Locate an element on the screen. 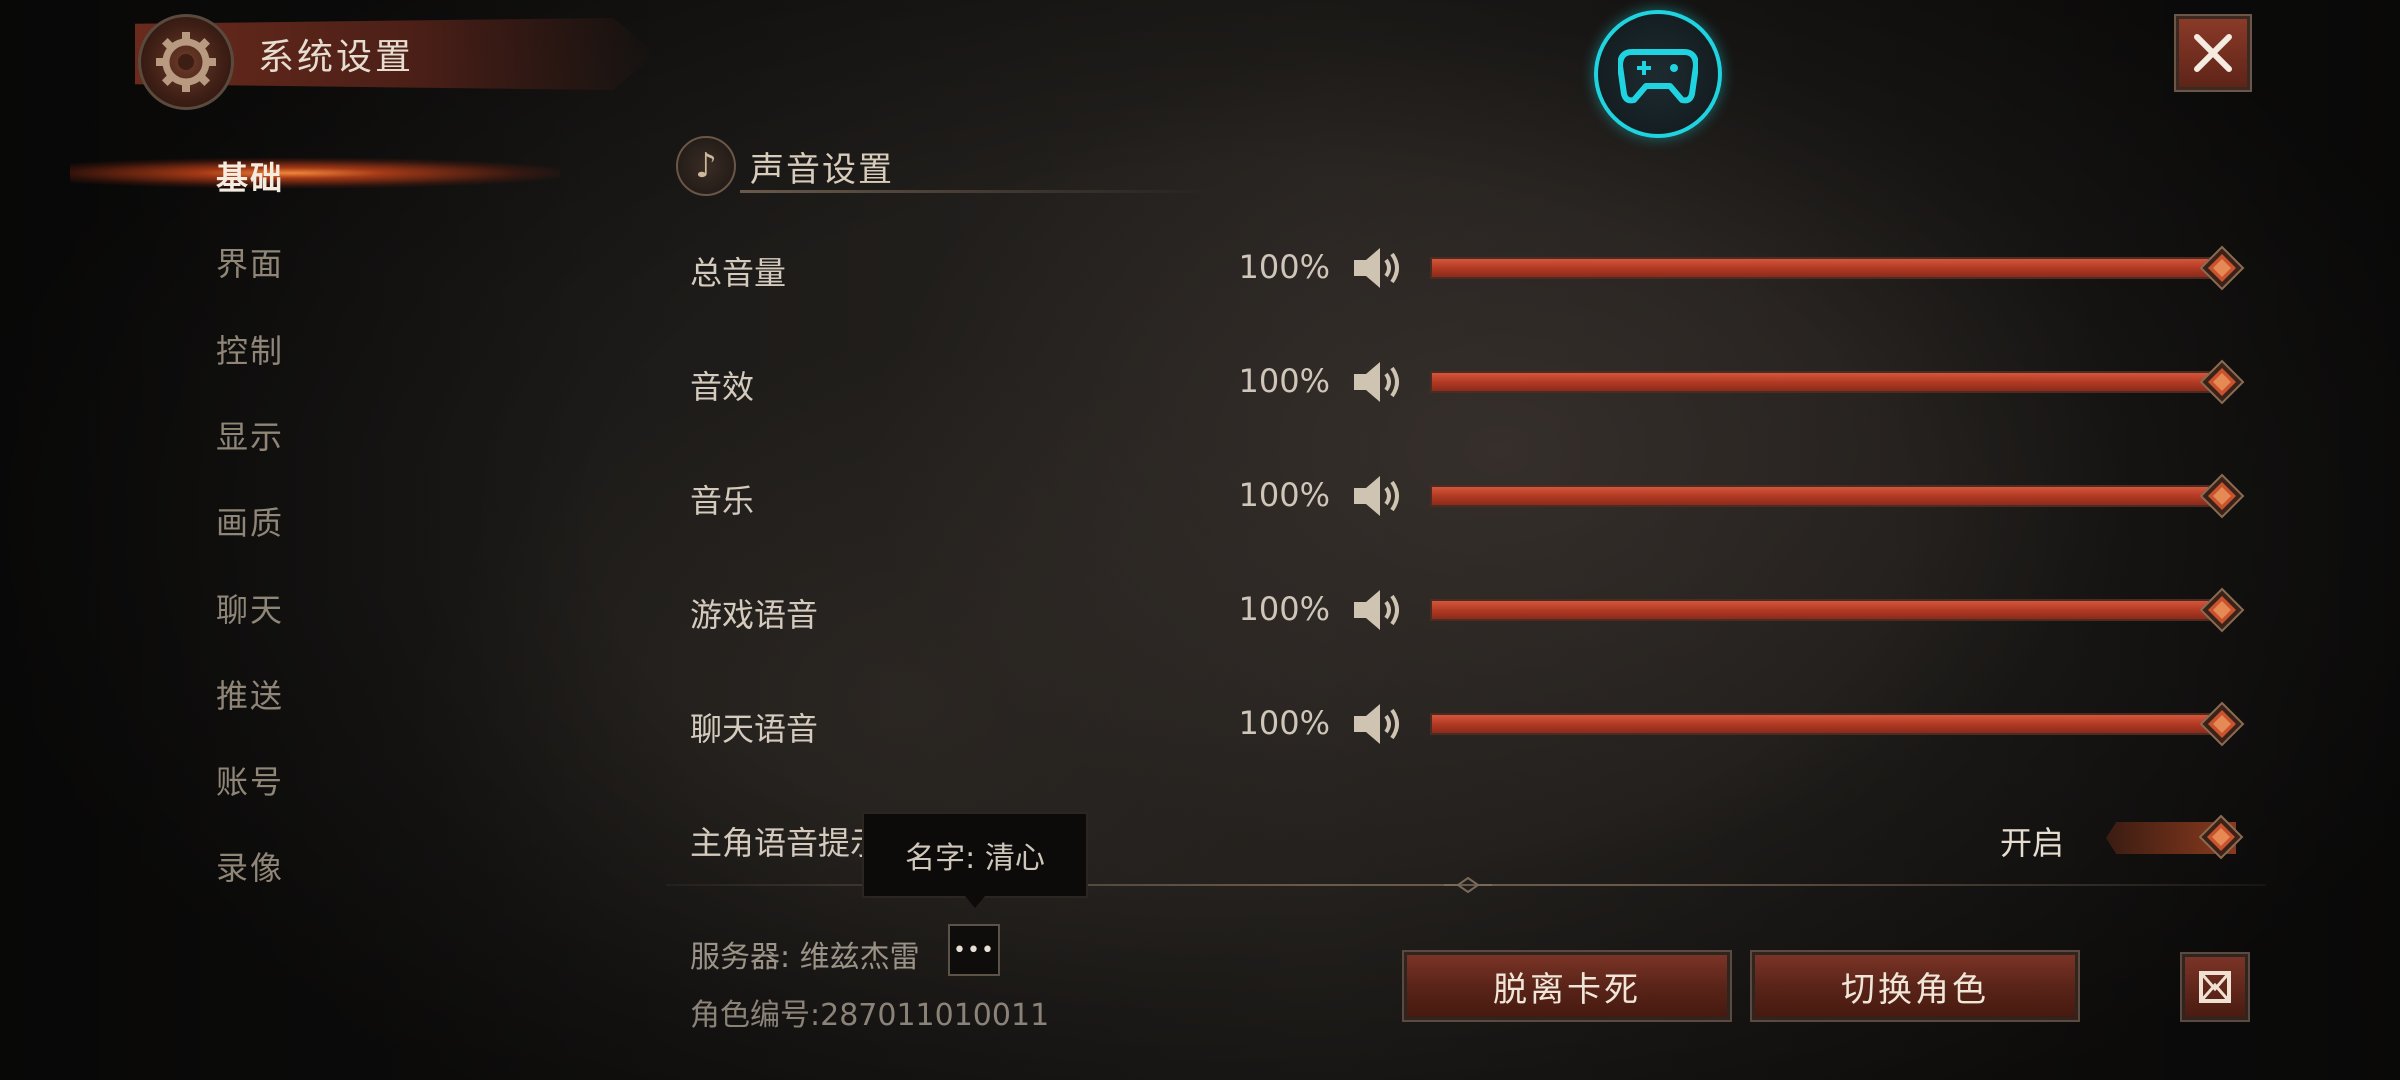  close-button is located at coordinates (2213, 53).